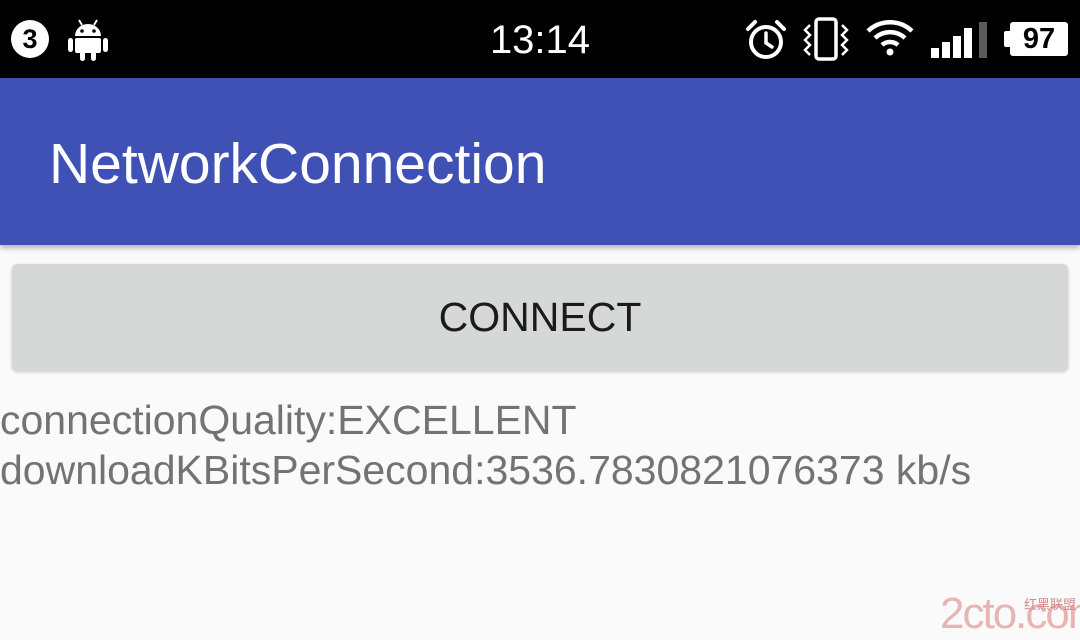 The image size is (1080, 640). I want to click on signal-icon, so click(959, 40).